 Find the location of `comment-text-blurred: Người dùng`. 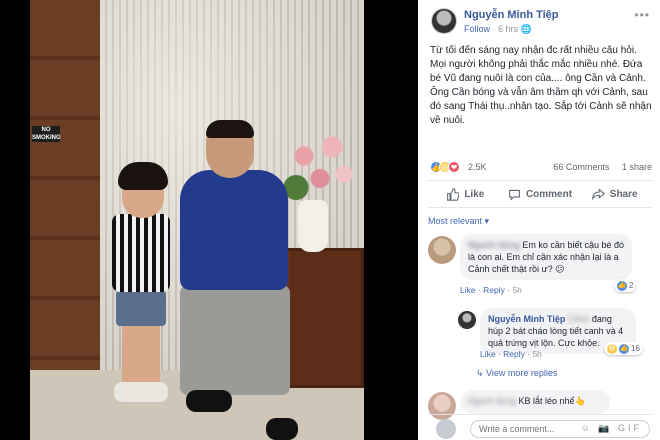

comment-text-blurred: Người dùng is located at coordinates (492, 401).